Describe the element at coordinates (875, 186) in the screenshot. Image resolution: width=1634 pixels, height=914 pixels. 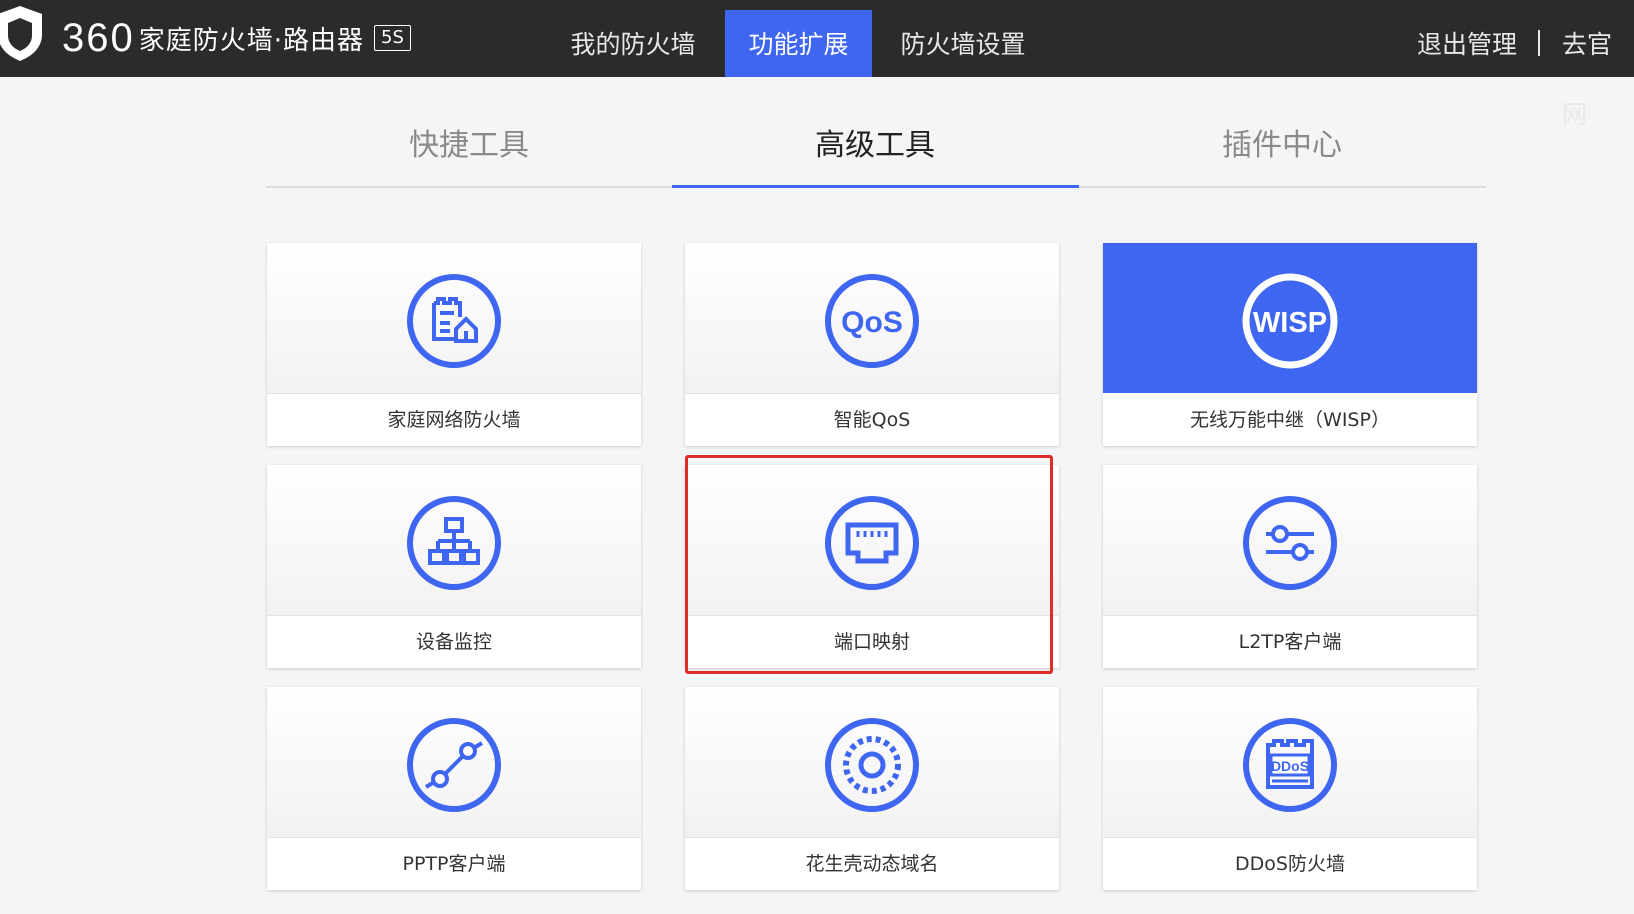
I see `active-tab-indicator` at that location.